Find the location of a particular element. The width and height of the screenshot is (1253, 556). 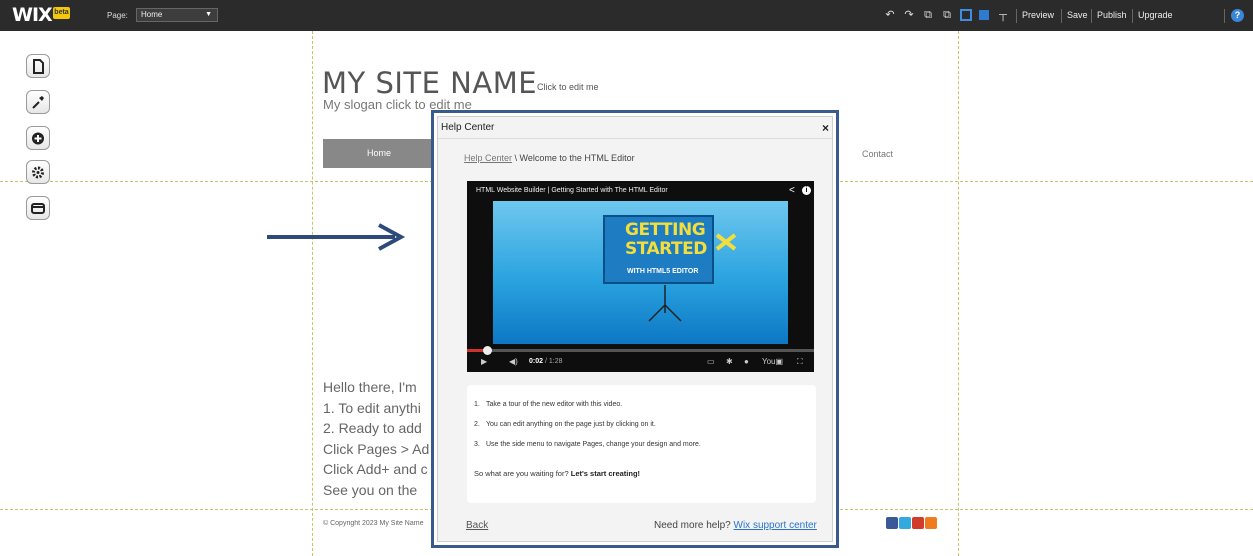

board-line2: STARTED is located at coordinates (666, 249).